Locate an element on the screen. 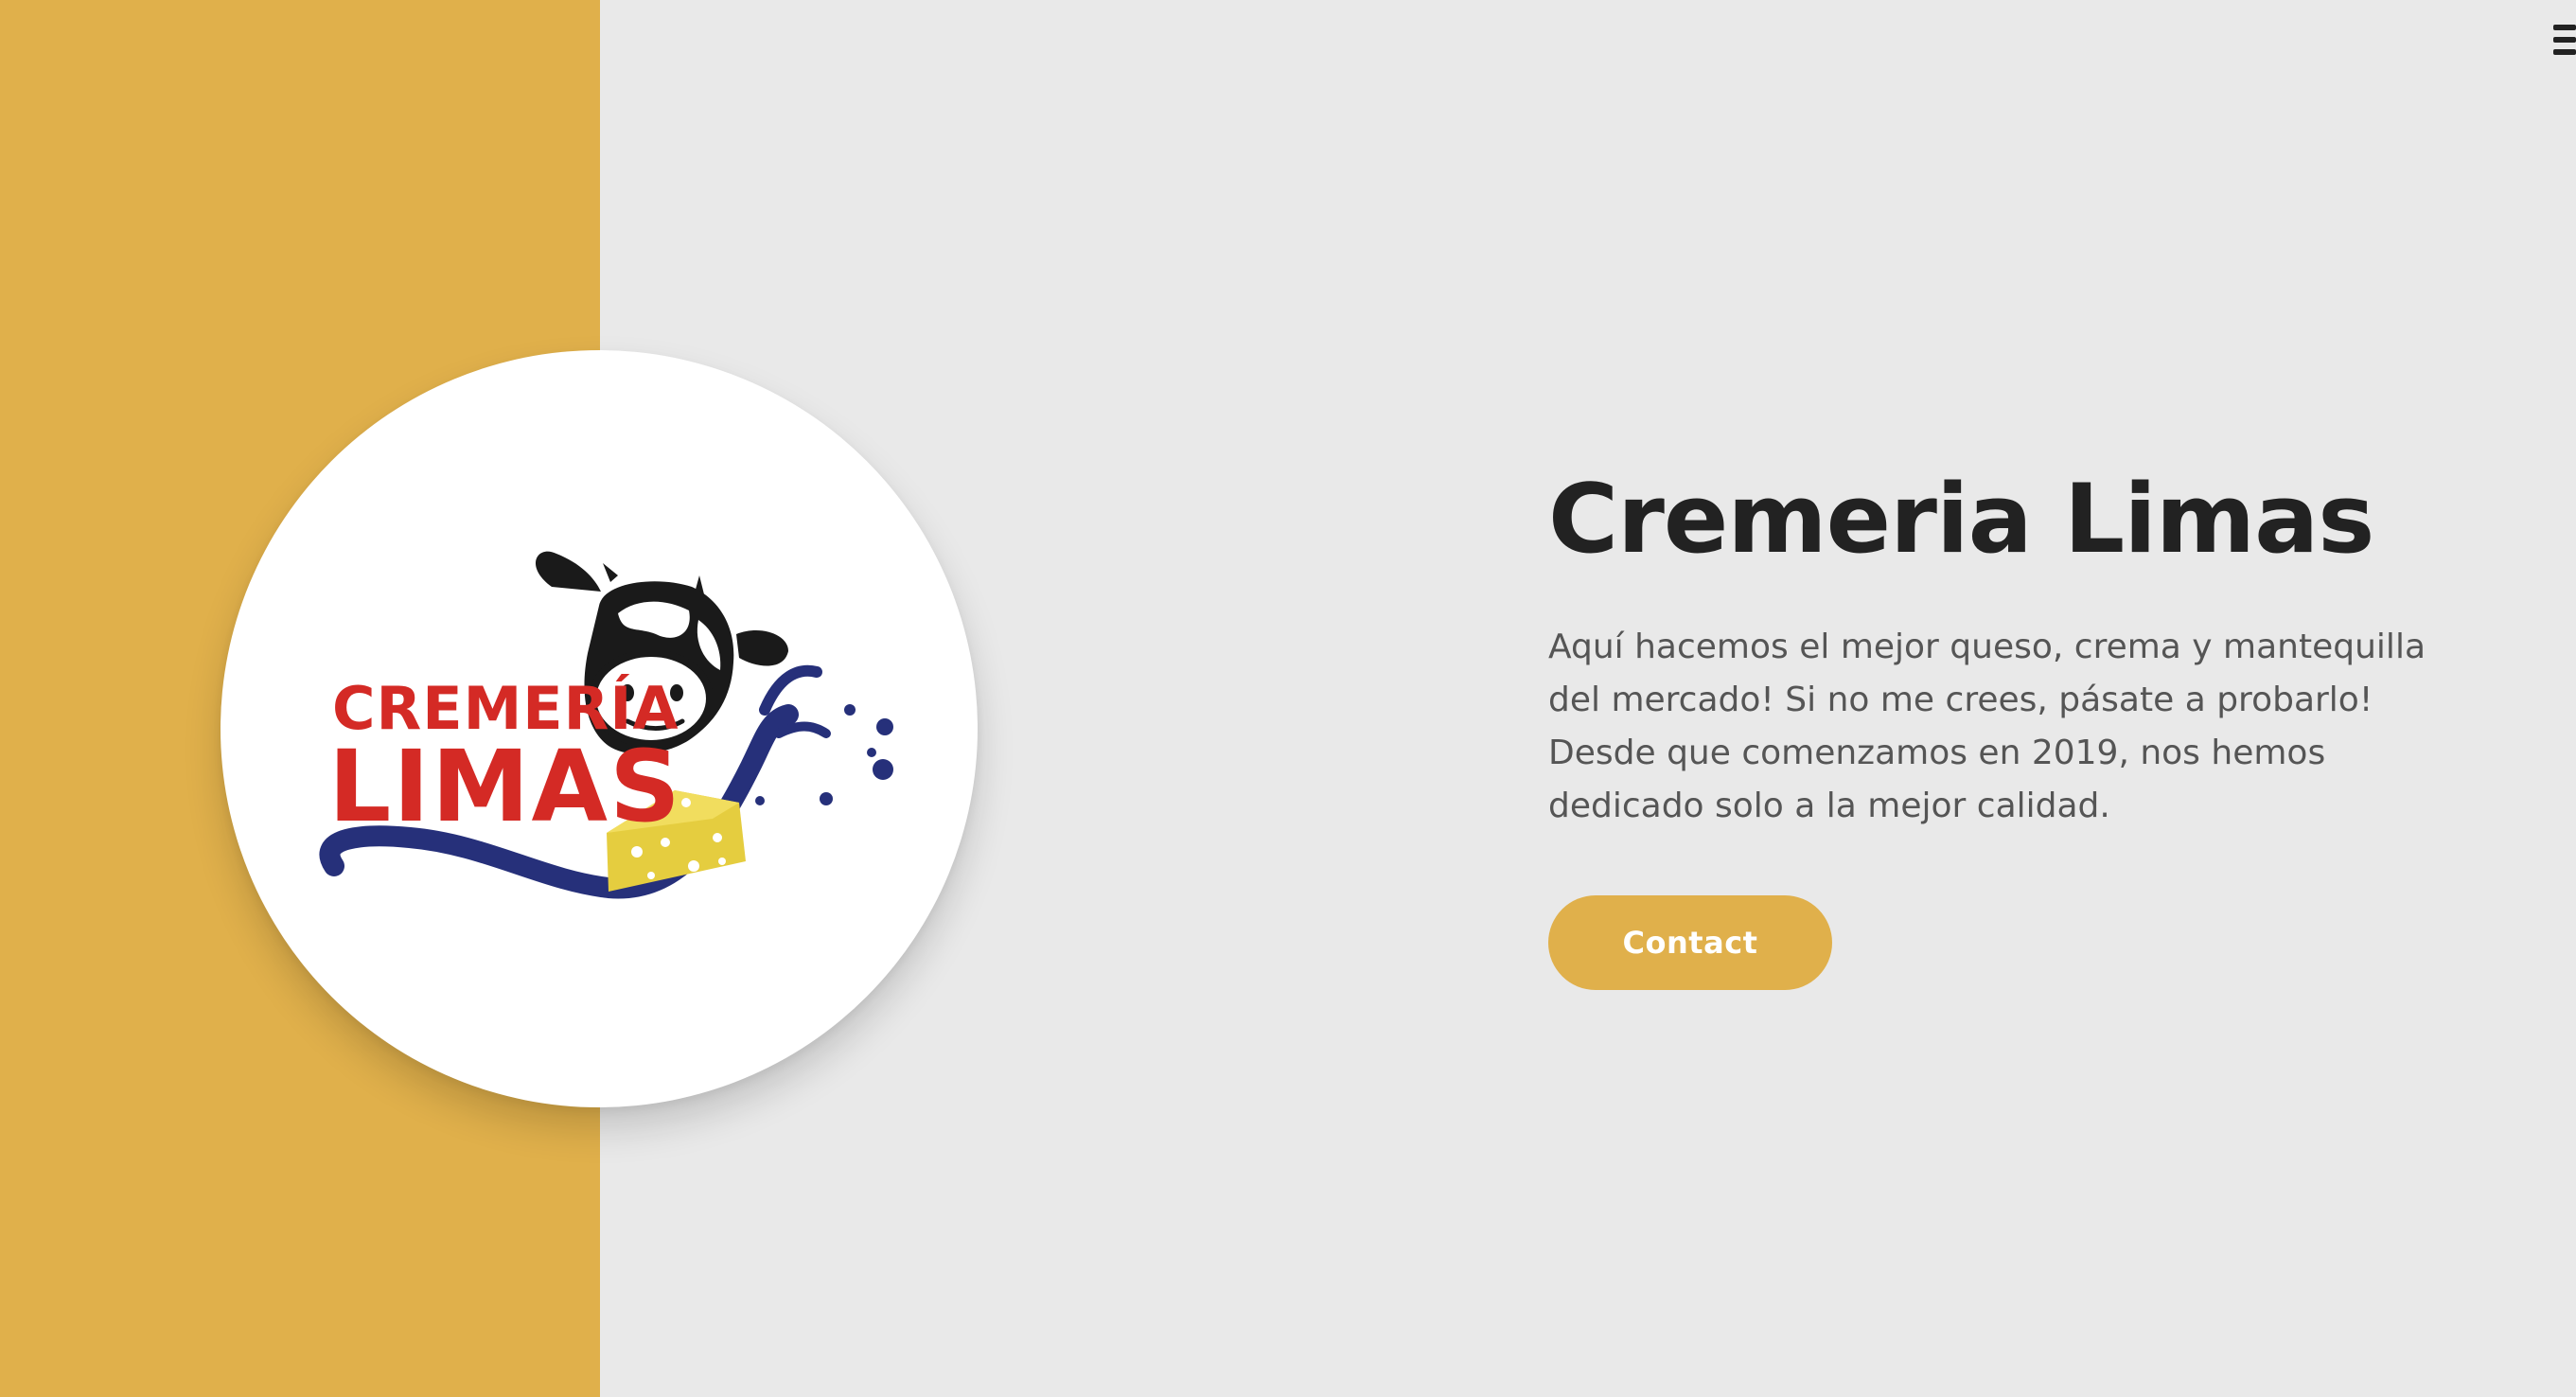  hamburger-menu-icon is located at coordinates (2563, 40).